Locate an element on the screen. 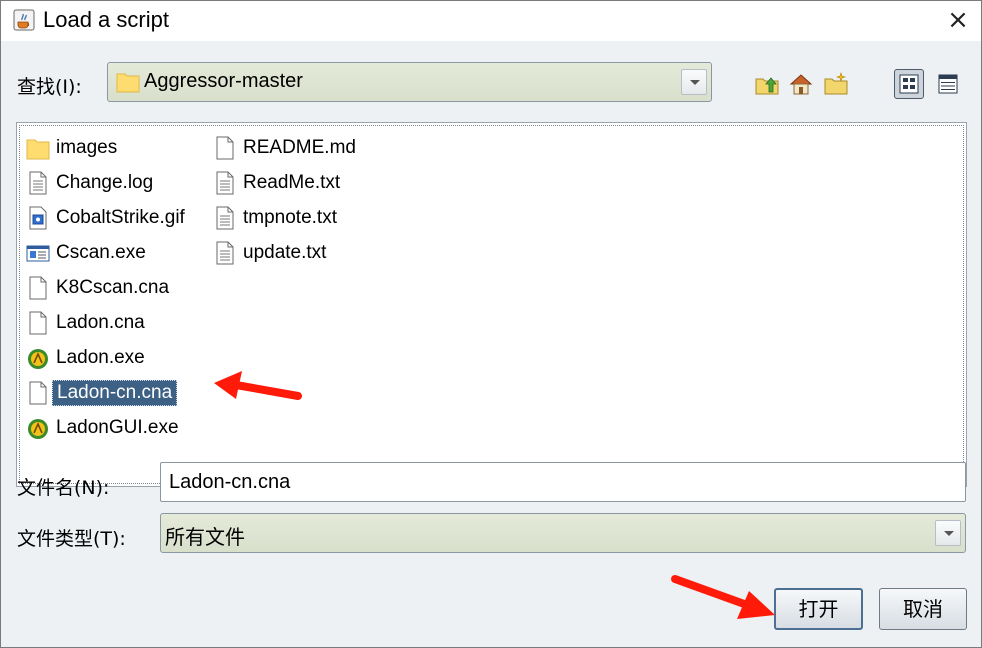 The width and height of the screenshot is (982, 648). file-item: Ladon.cna is located at coordinates (105, 322).